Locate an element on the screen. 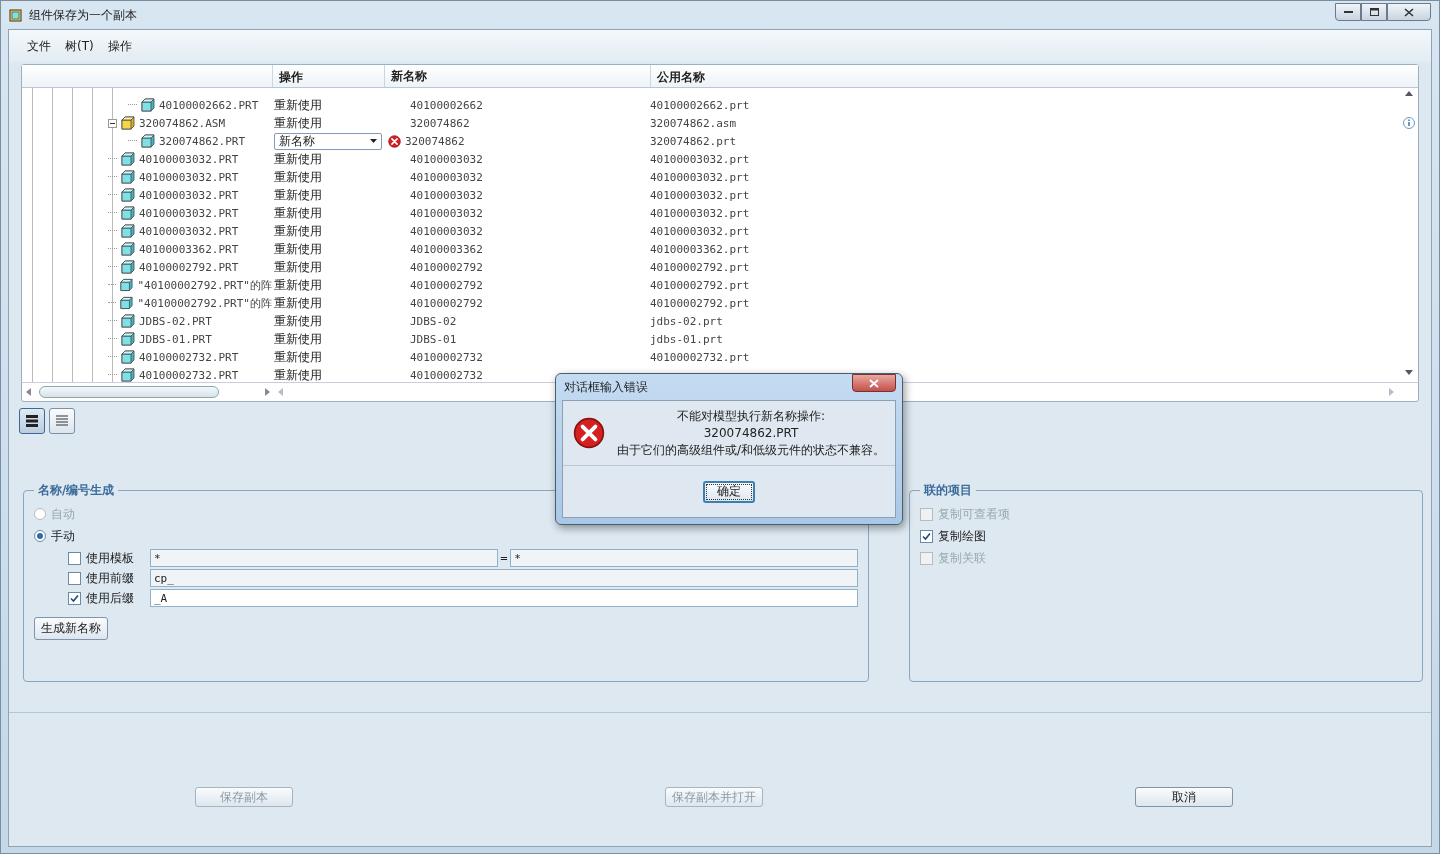 The height and width of the screenshot is (854, 1440). checkbox-label: 使用模板 is located at coordinates (110, 558).